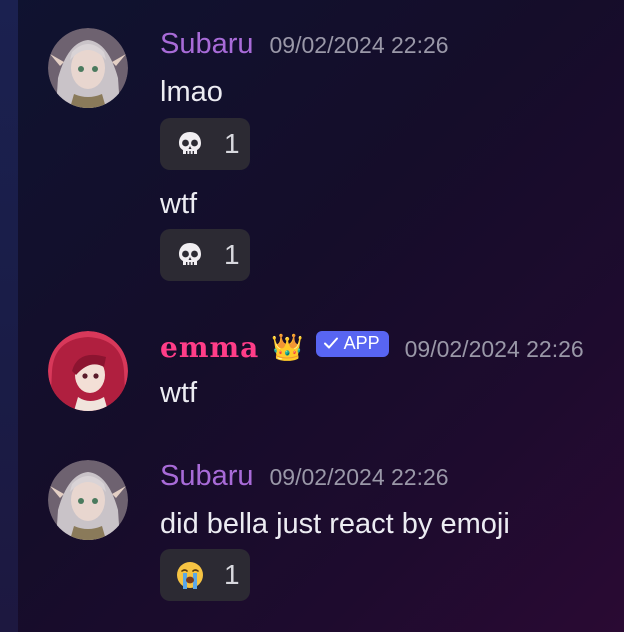 Image resolution: width=624 pixels, height=632 pixels. I want to click on loudly-crying-face-icon, so click(190, 575).